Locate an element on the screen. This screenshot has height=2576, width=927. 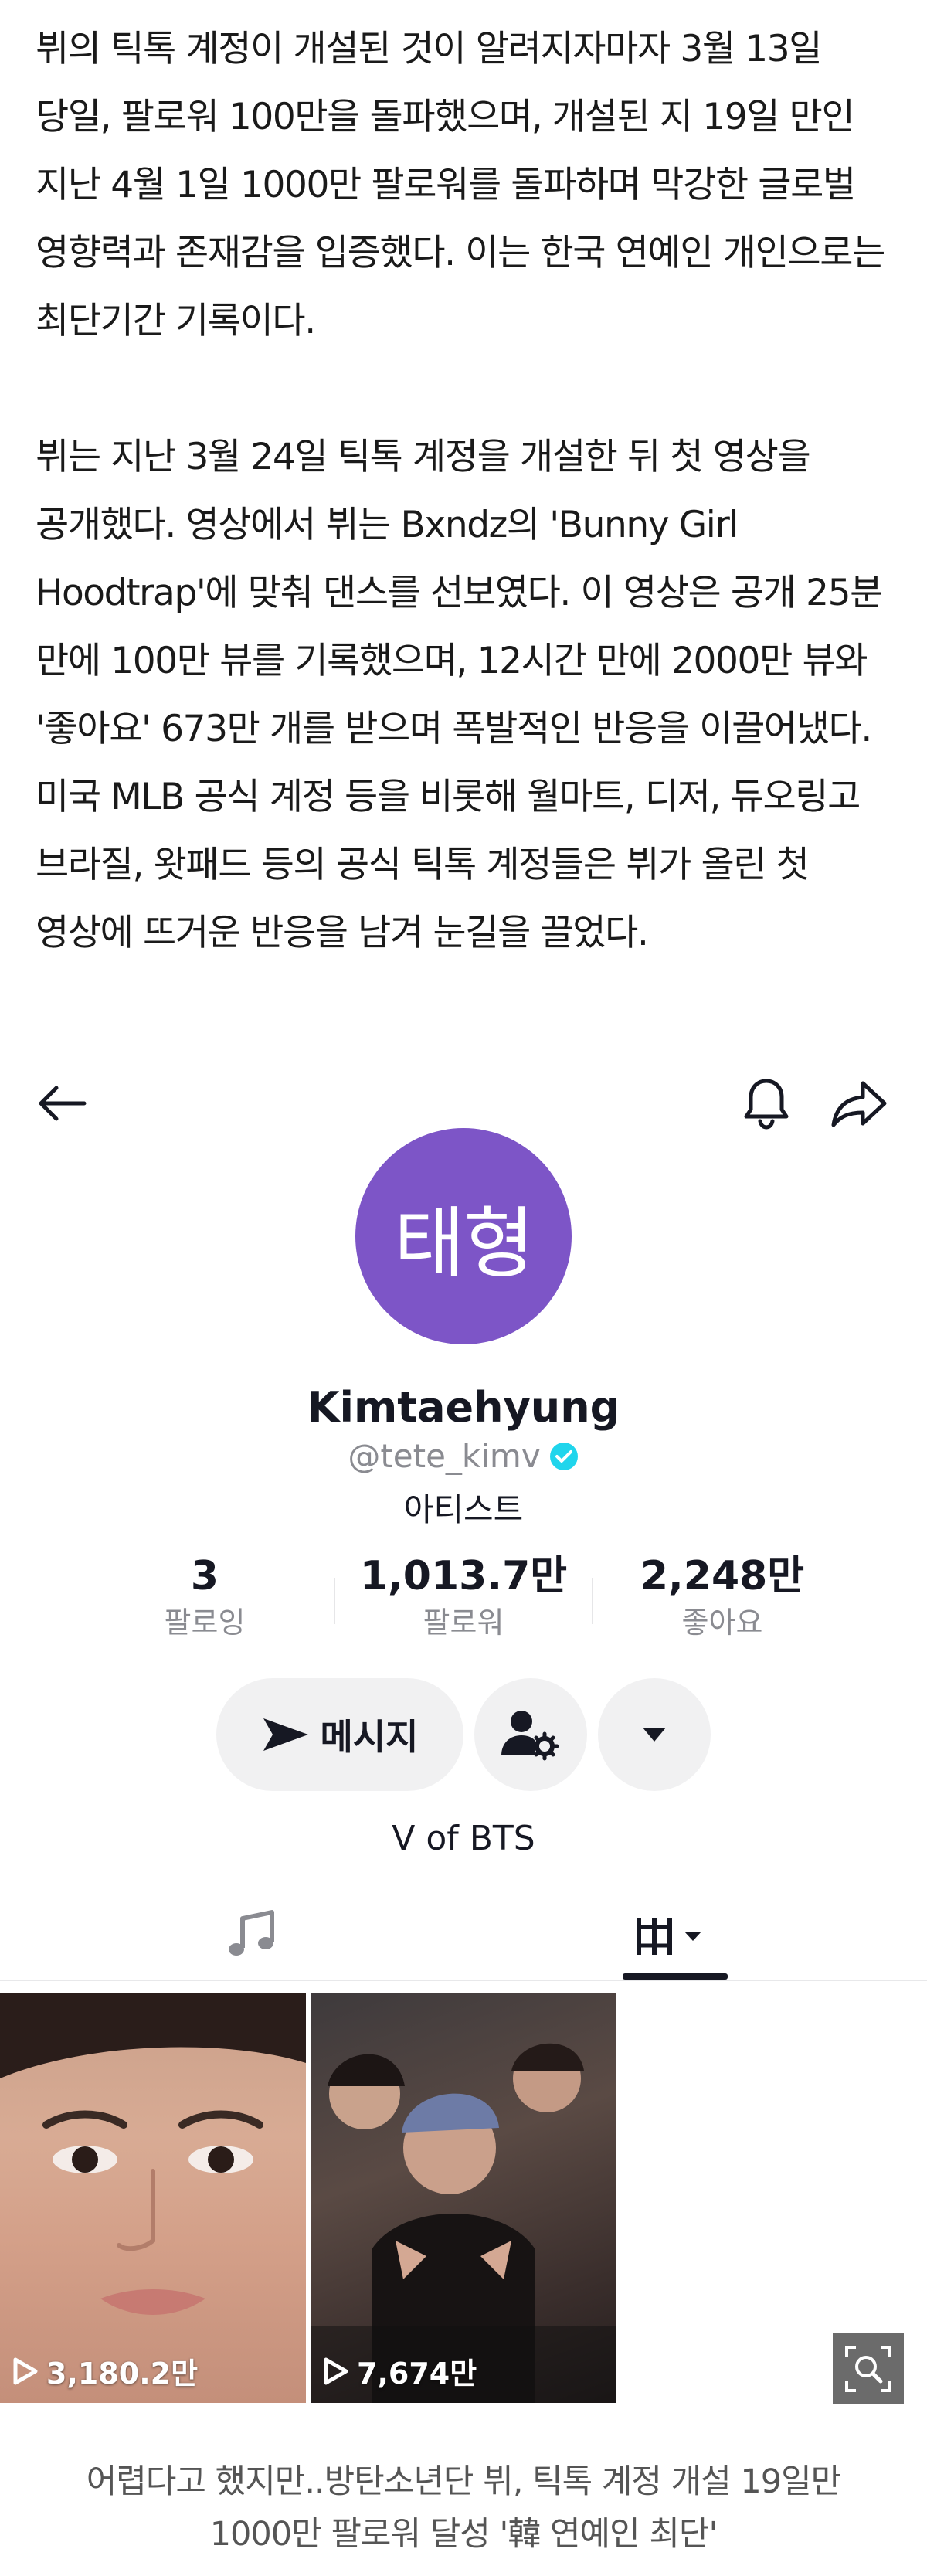
view-count: 3,180.2만 is located at coordinates (105, 2371).